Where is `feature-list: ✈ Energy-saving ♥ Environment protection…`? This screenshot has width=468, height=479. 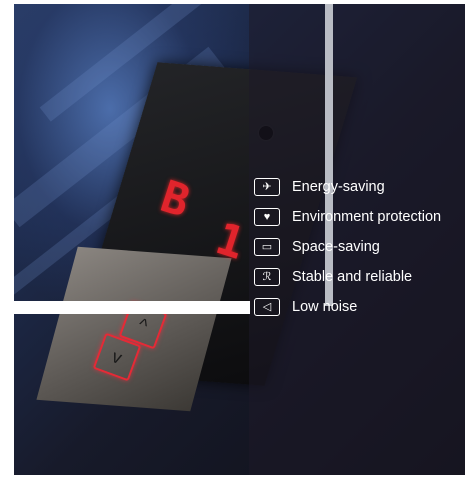
feature-list: ✈ Energy-saving ♥ Environment protection… is located at coordinates (347, 247).